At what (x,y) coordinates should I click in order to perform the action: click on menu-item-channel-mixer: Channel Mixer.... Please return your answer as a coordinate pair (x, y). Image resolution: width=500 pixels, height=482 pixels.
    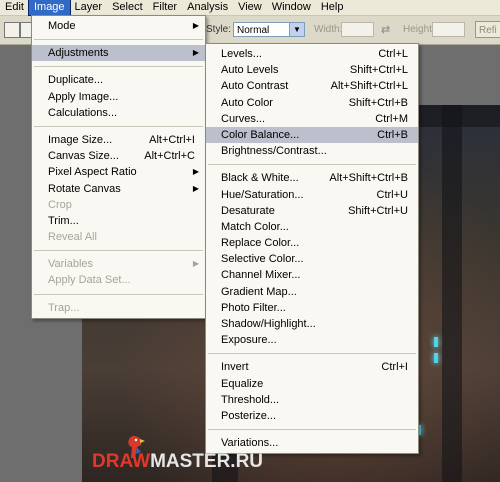
    Looking at the image, I should click on (312, 275).